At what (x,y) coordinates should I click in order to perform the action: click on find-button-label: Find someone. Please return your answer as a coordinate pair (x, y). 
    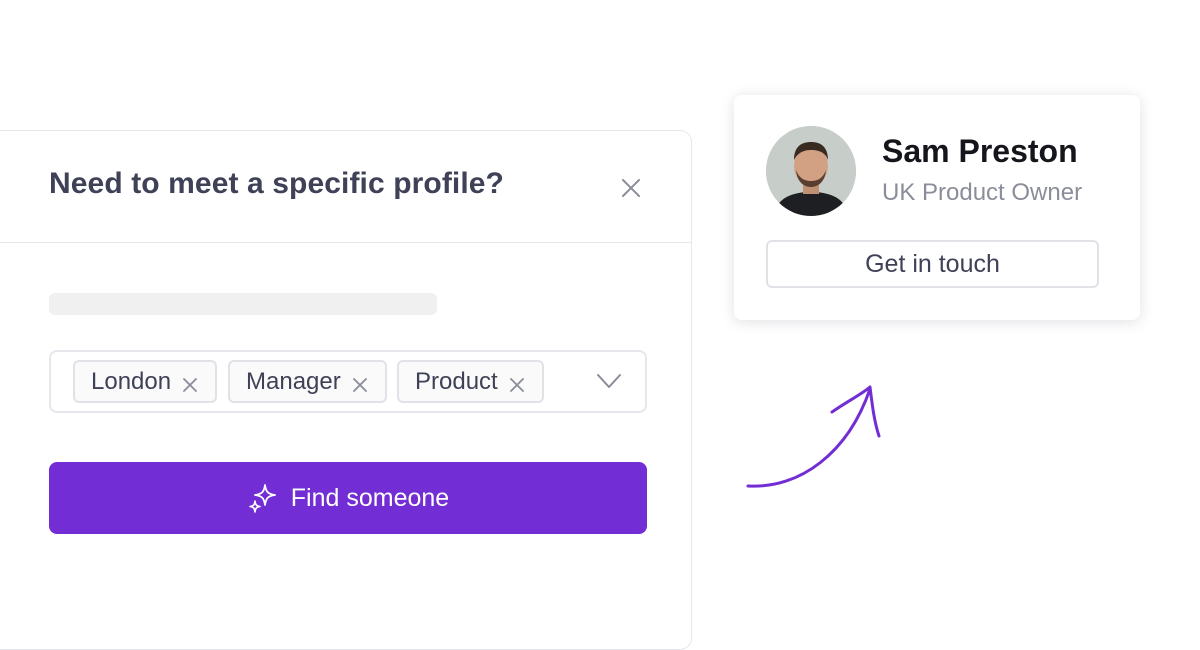
    Looking at the image, I should click on (370, 497).